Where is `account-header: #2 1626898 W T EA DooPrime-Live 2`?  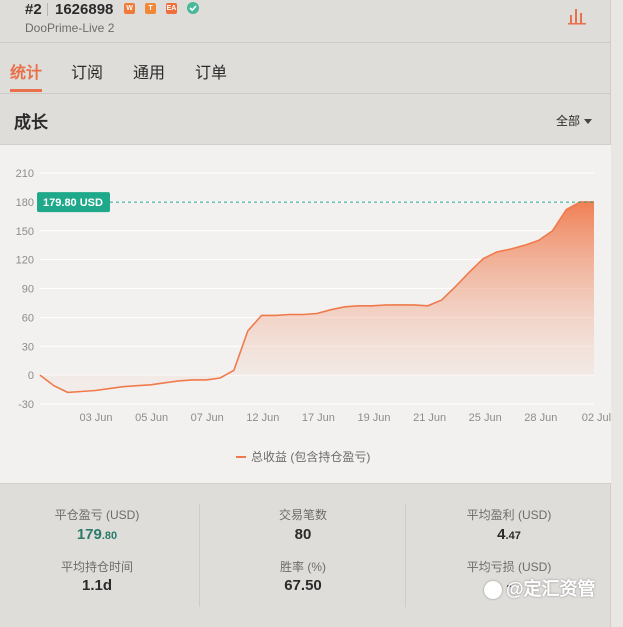
account-header: #2 1626898 W T EA DooPrime-Live 2 is located at coordinates (305, 21).